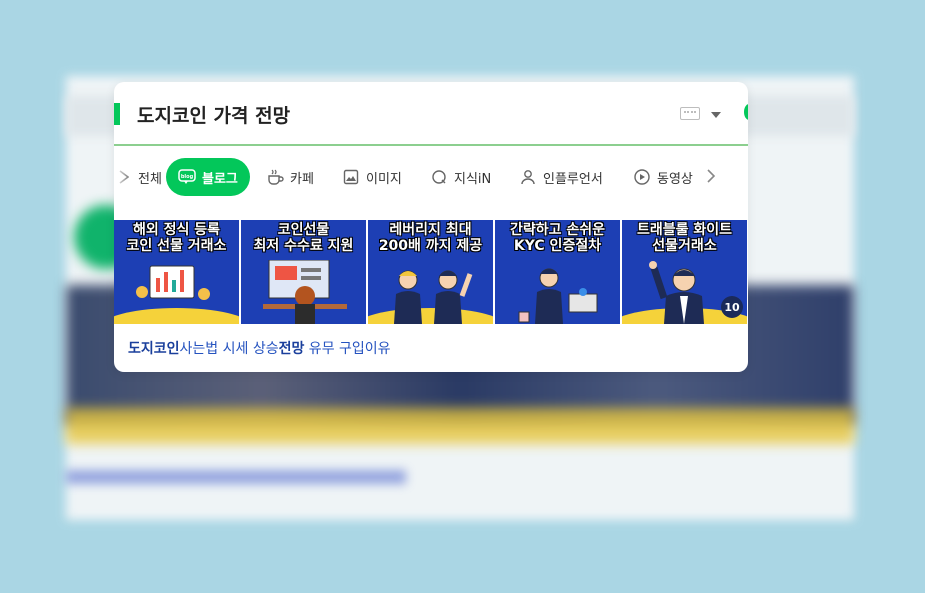 This screenshot has height=593, width=925. I want to click on tab-all-label: 전체, so click(150, 179).